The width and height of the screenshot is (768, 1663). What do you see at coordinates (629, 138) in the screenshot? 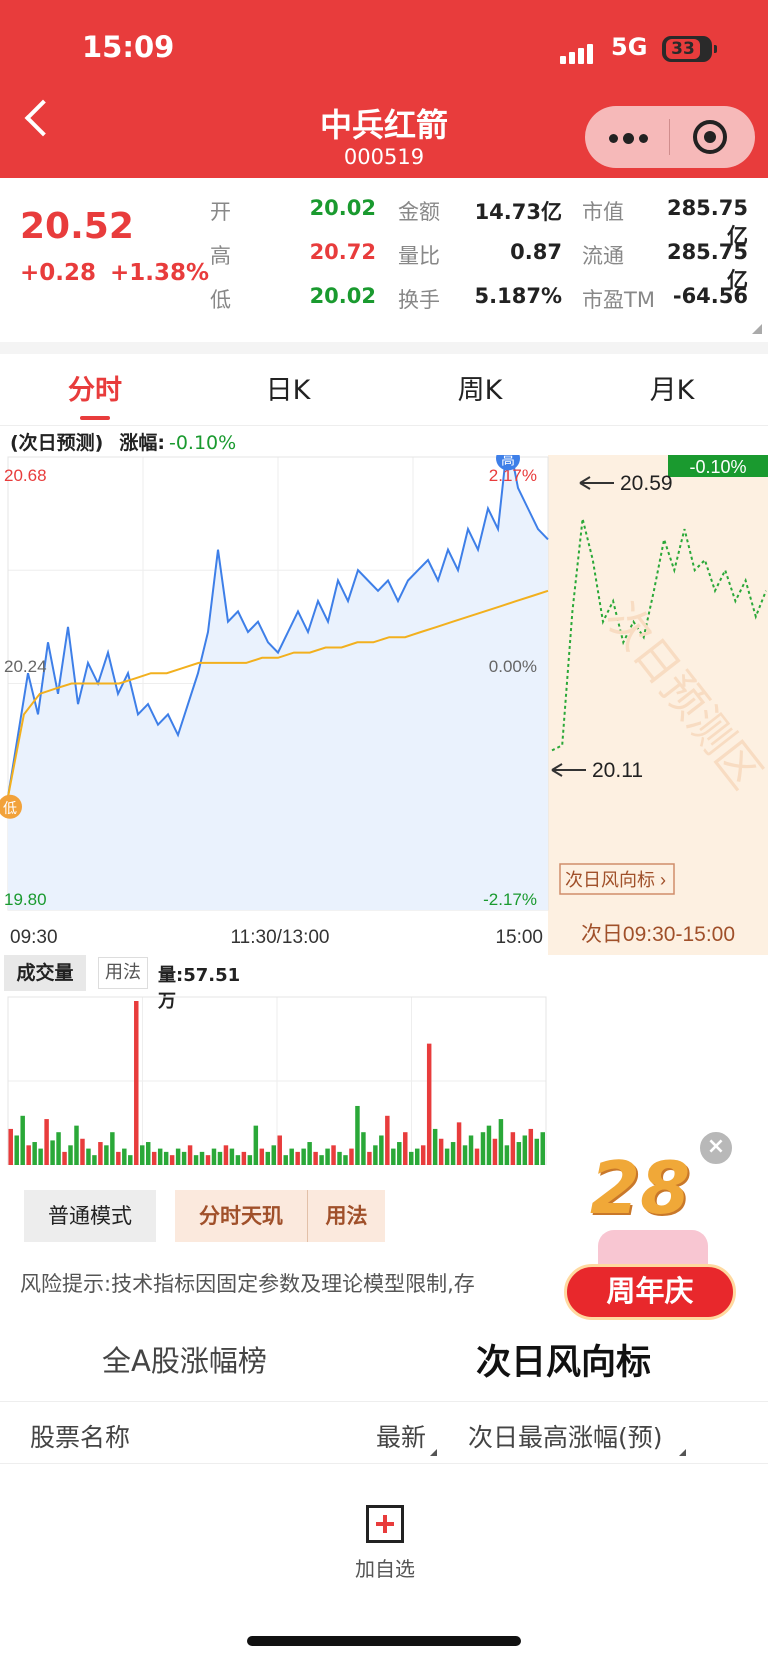
I see `more-icon` at bounding box center [629, 138].